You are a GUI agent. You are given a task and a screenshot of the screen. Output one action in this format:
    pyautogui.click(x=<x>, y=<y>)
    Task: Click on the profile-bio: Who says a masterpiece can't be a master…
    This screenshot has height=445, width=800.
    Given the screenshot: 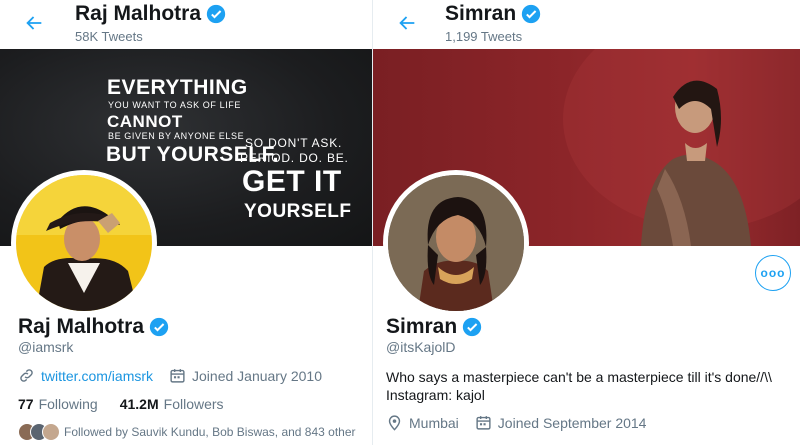 What is the action you would take?
    pyautogui.click(x=593, y=386)
    